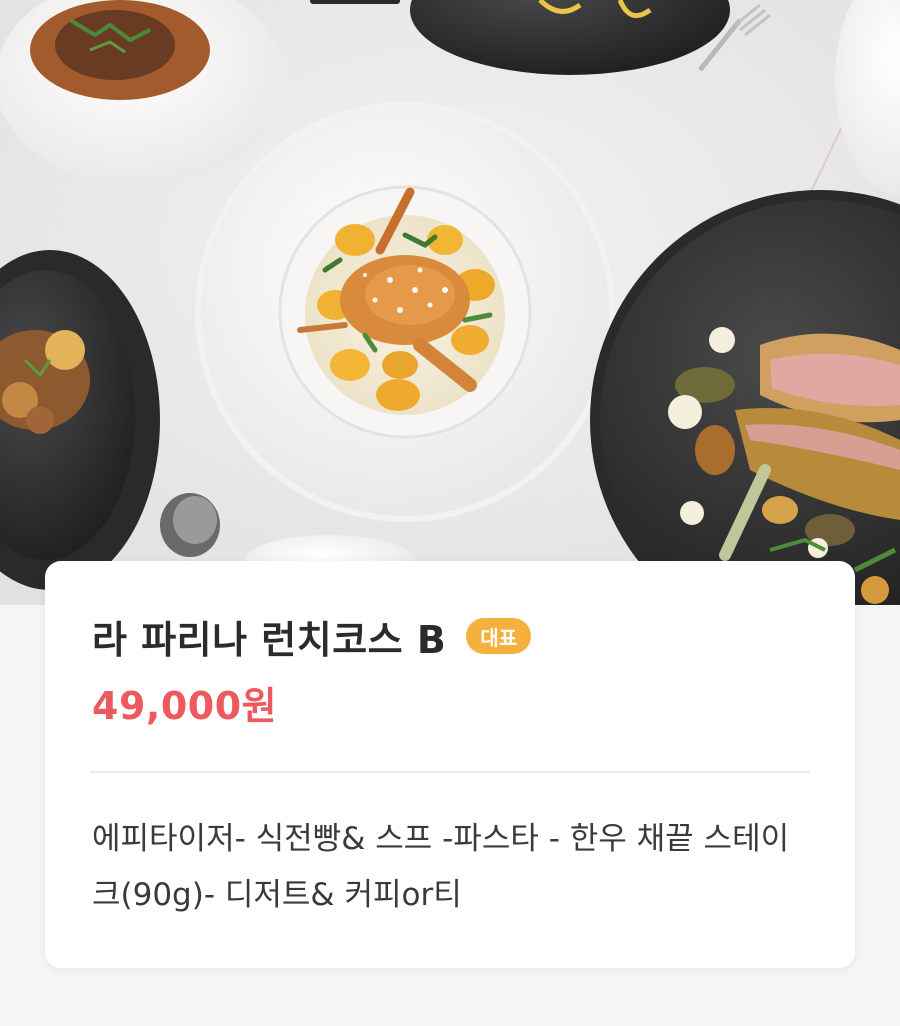 The height and width of the screenshot is (1026, 900). I want to click on title-row: 라 파리나 런치코스 B 대표, so click(312, 636).